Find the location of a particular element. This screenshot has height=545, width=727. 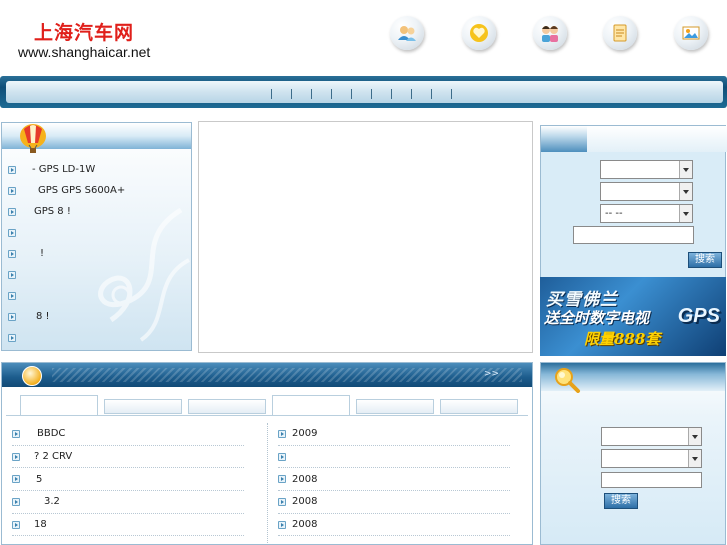

row-text: 5 is located at coordinates (38, 479).